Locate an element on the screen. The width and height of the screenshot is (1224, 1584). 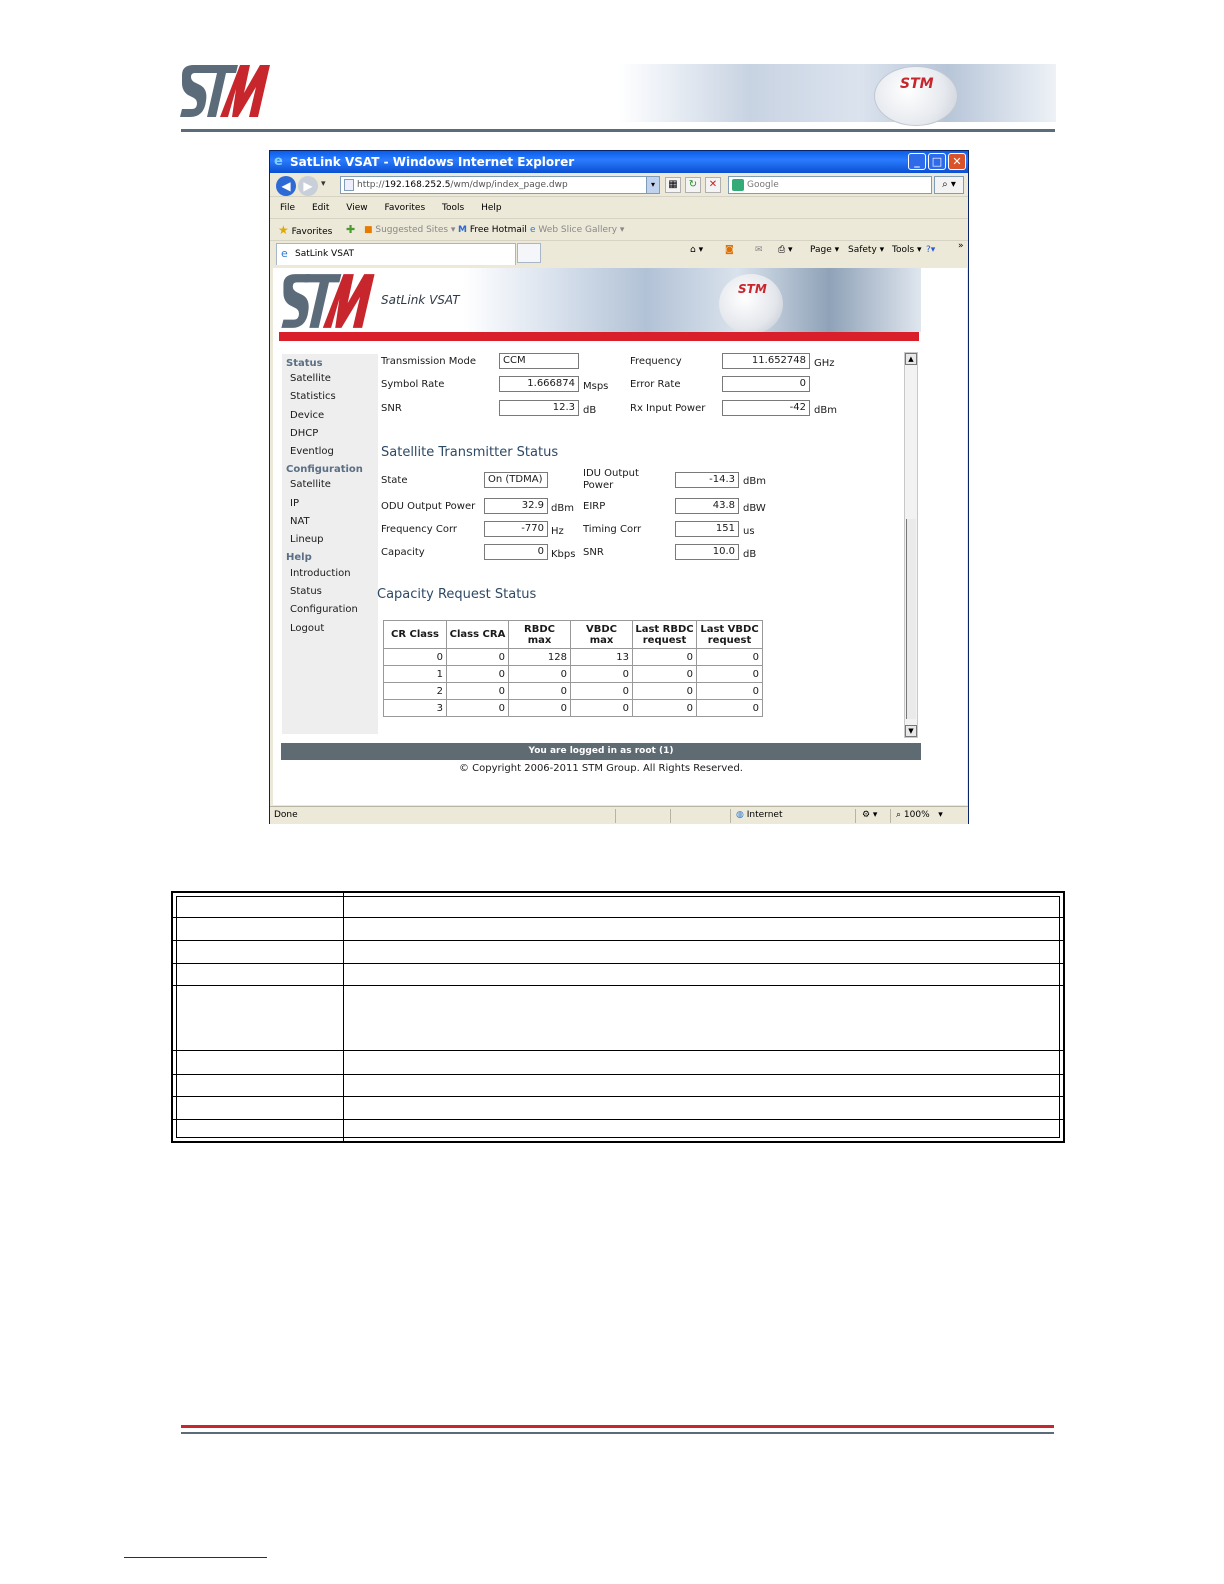
sidebar-group-configuration: Configuration is located at coordinates (324, 469).